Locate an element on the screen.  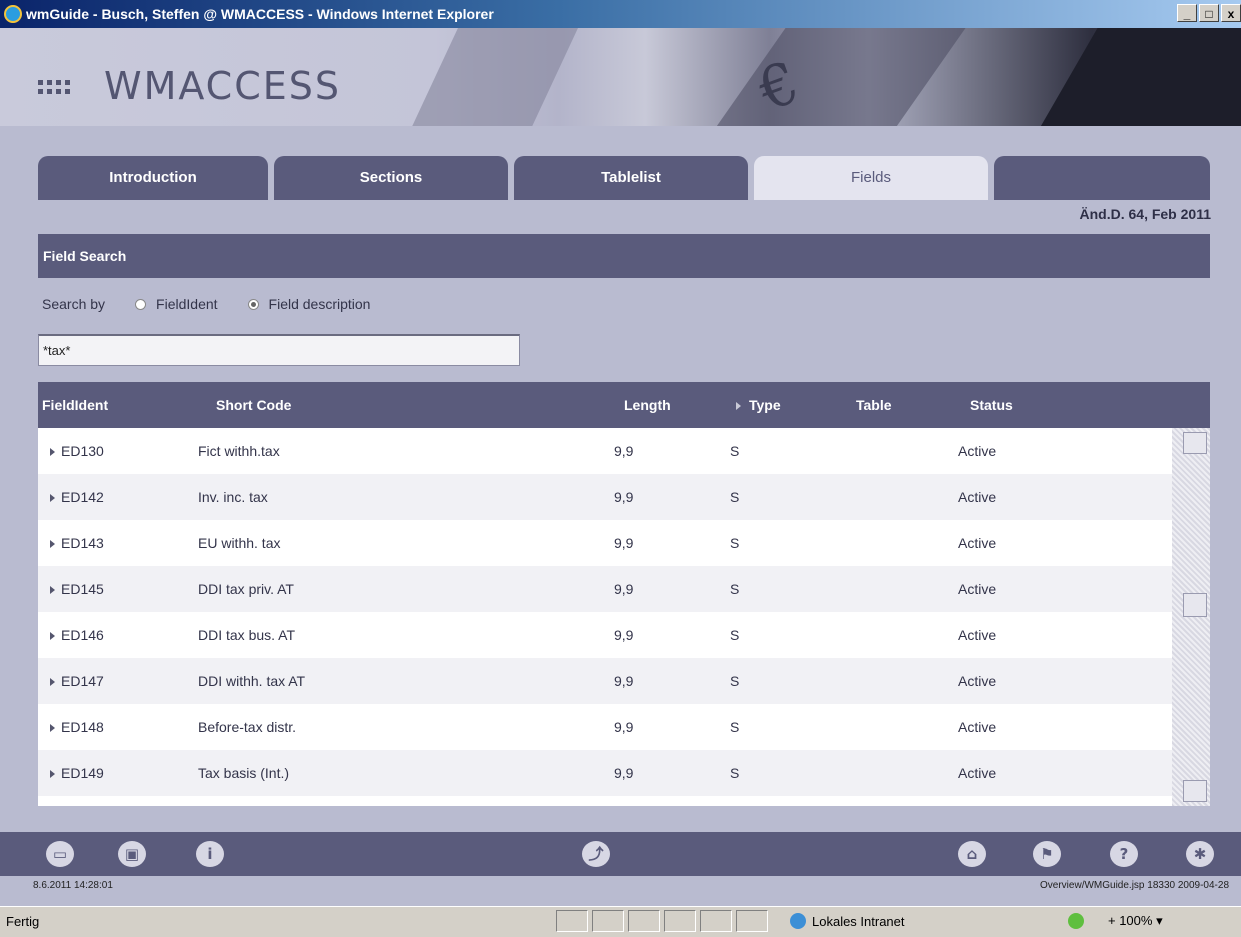
row-fieldident: ED142 is located at coordinates (77, 497).